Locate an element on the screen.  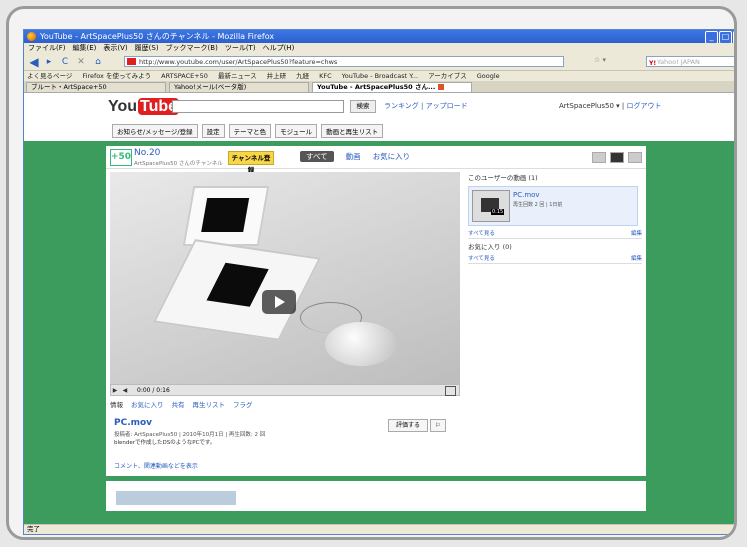
bookmark-item: Firefox を使ってみよう is located at coordinates (116, 76).